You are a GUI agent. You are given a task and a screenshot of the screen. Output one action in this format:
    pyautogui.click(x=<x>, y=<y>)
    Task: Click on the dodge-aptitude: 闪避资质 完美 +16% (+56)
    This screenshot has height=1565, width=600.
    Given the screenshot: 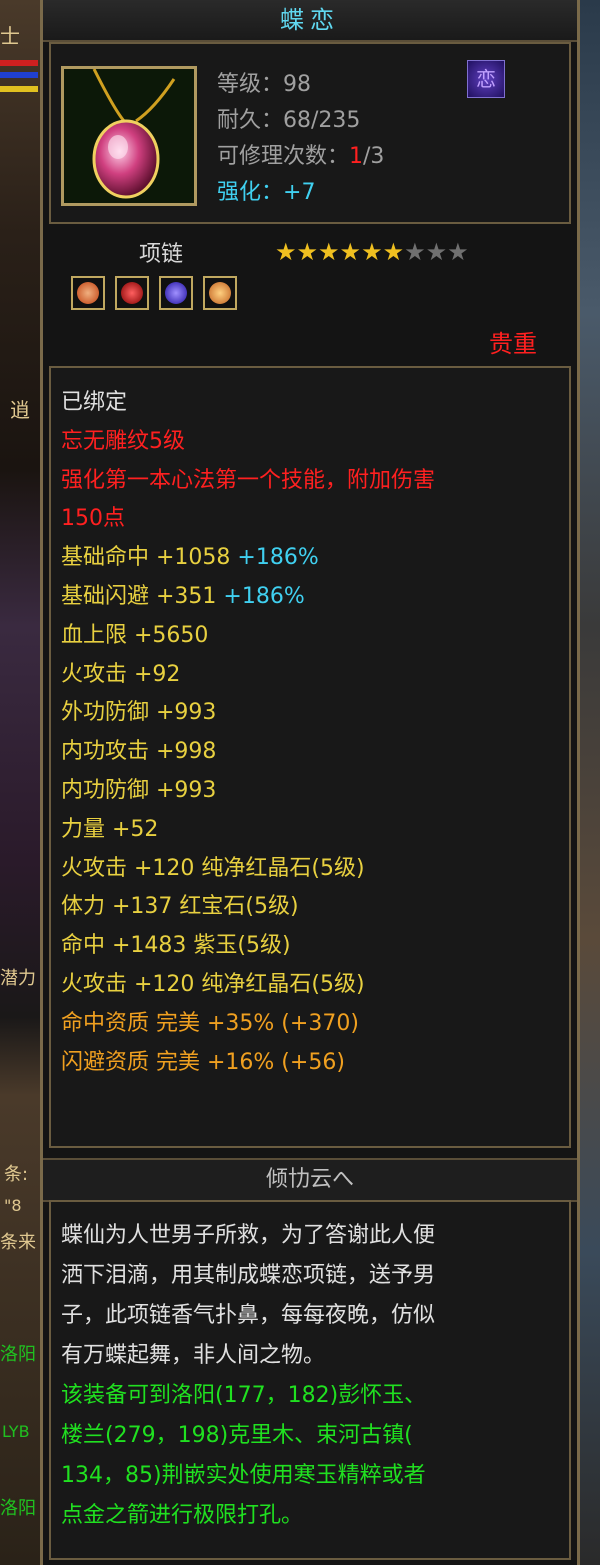 What is the action you would take?
    pyautogui.click(x=203, y=1062)
    